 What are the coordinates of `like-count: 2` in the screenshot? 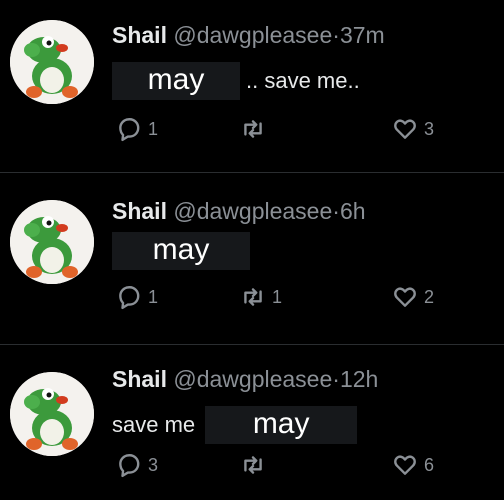 It's located at (429, 296).